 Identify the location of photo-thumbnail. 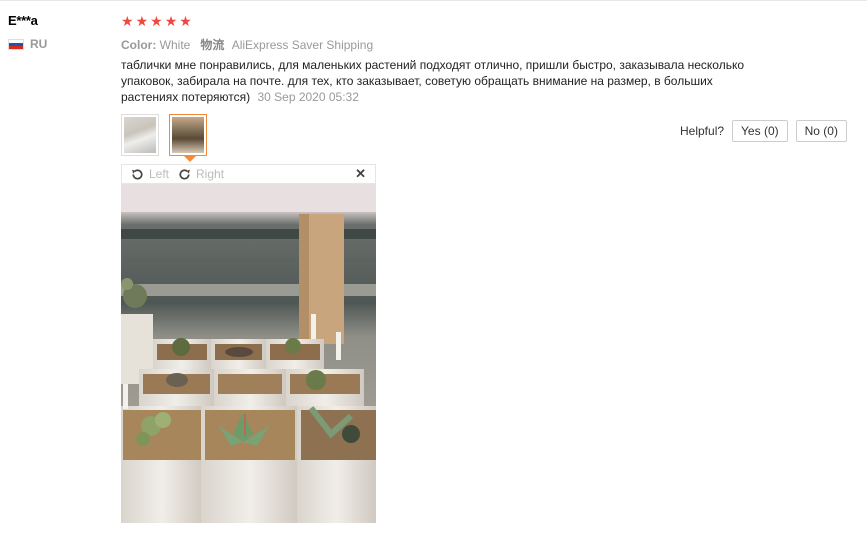
(140, 135).